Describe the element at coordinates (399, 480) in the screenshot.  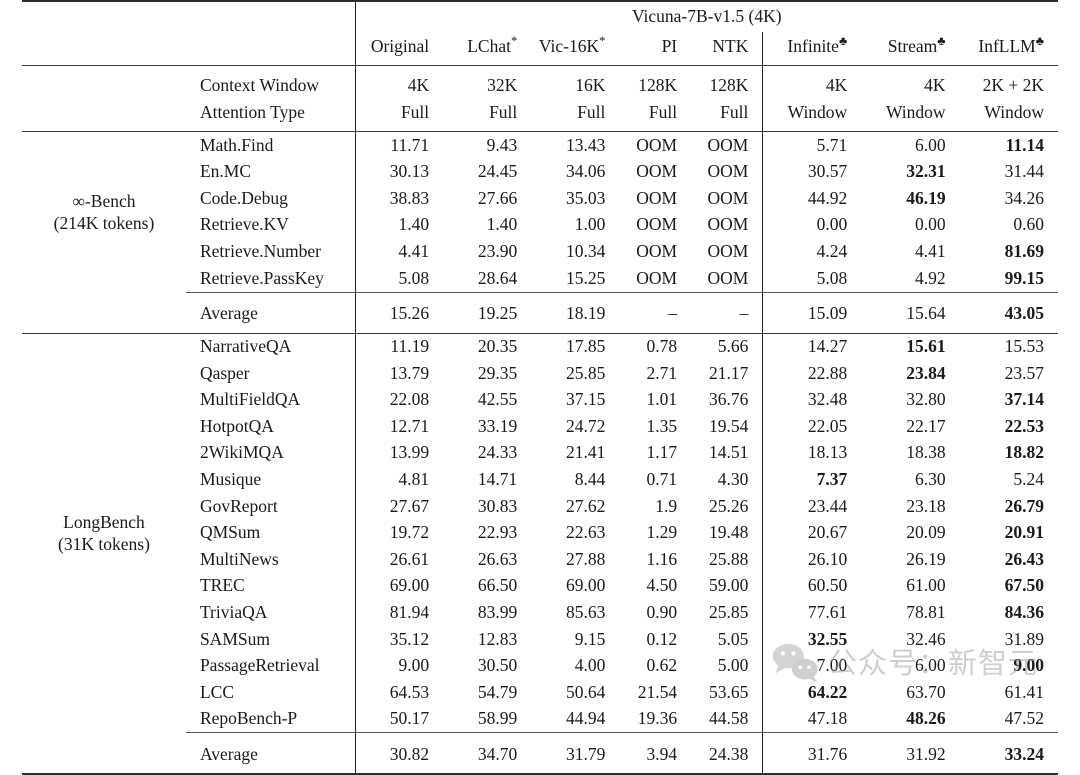
I see `cell-value: 4.81` at that location.